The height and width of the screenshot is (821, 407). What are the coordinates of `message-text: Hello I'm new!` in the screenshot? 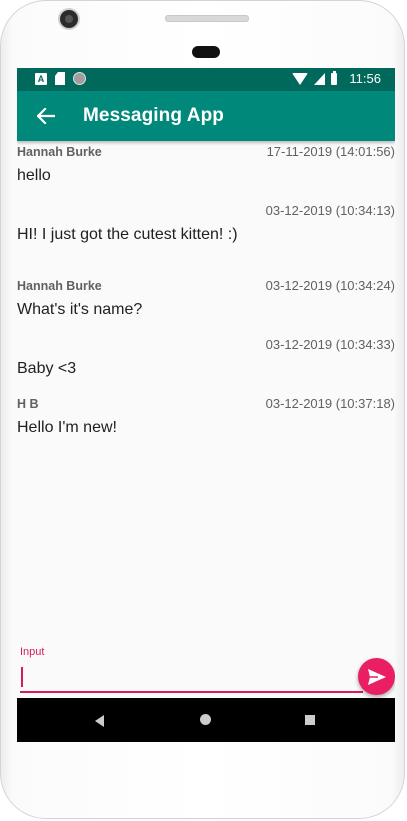 It's located at (67, 427).